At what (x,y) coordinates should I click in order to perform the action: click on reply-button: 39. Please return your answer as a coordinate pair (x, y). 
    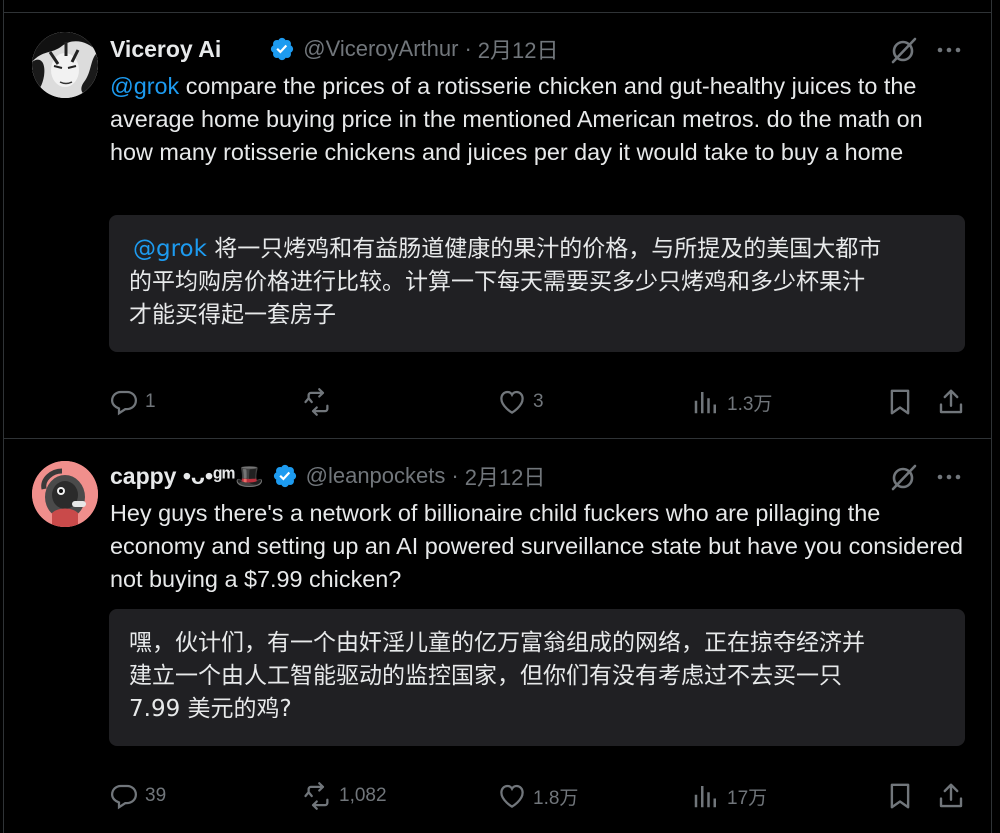
    Looking at the image, I should click on (137, 796).